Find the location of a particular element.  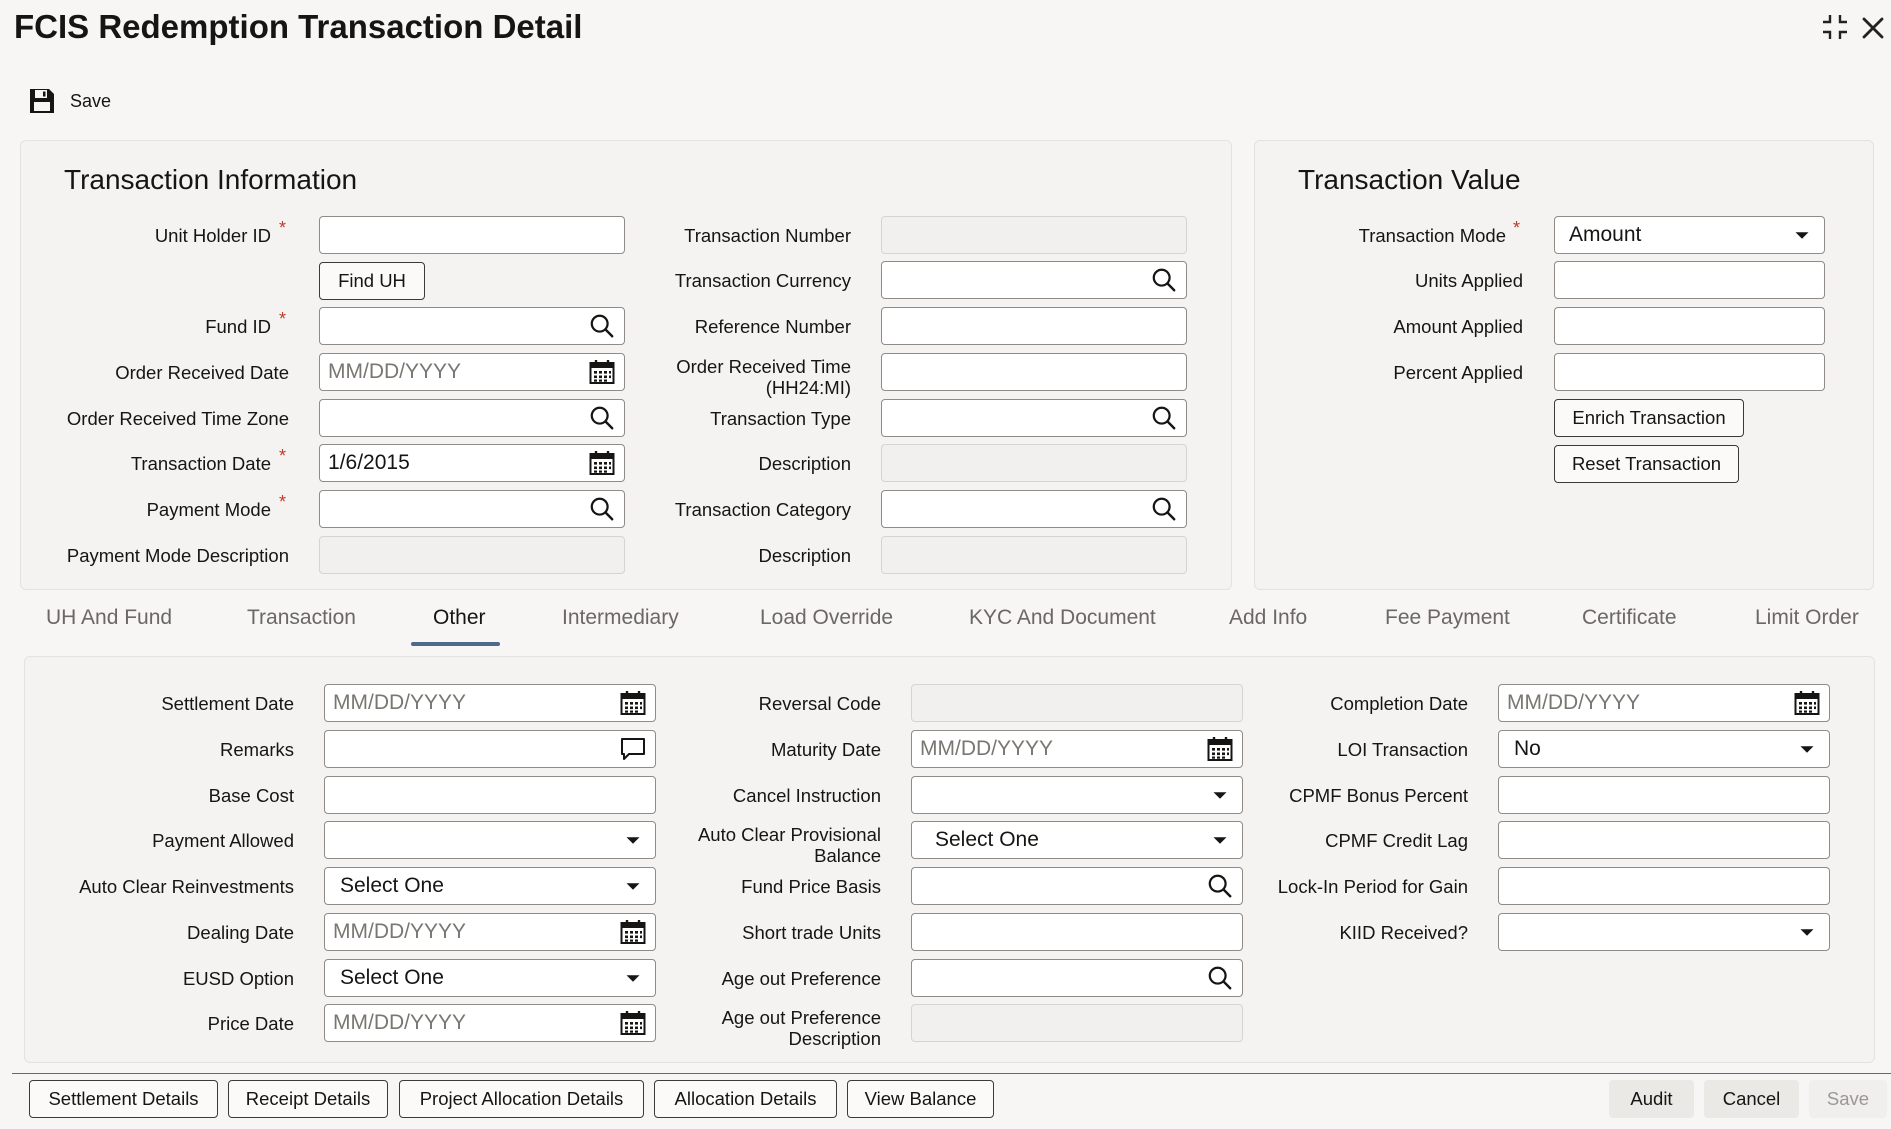

order-received-time-input is located at coordinates (1034, 372).